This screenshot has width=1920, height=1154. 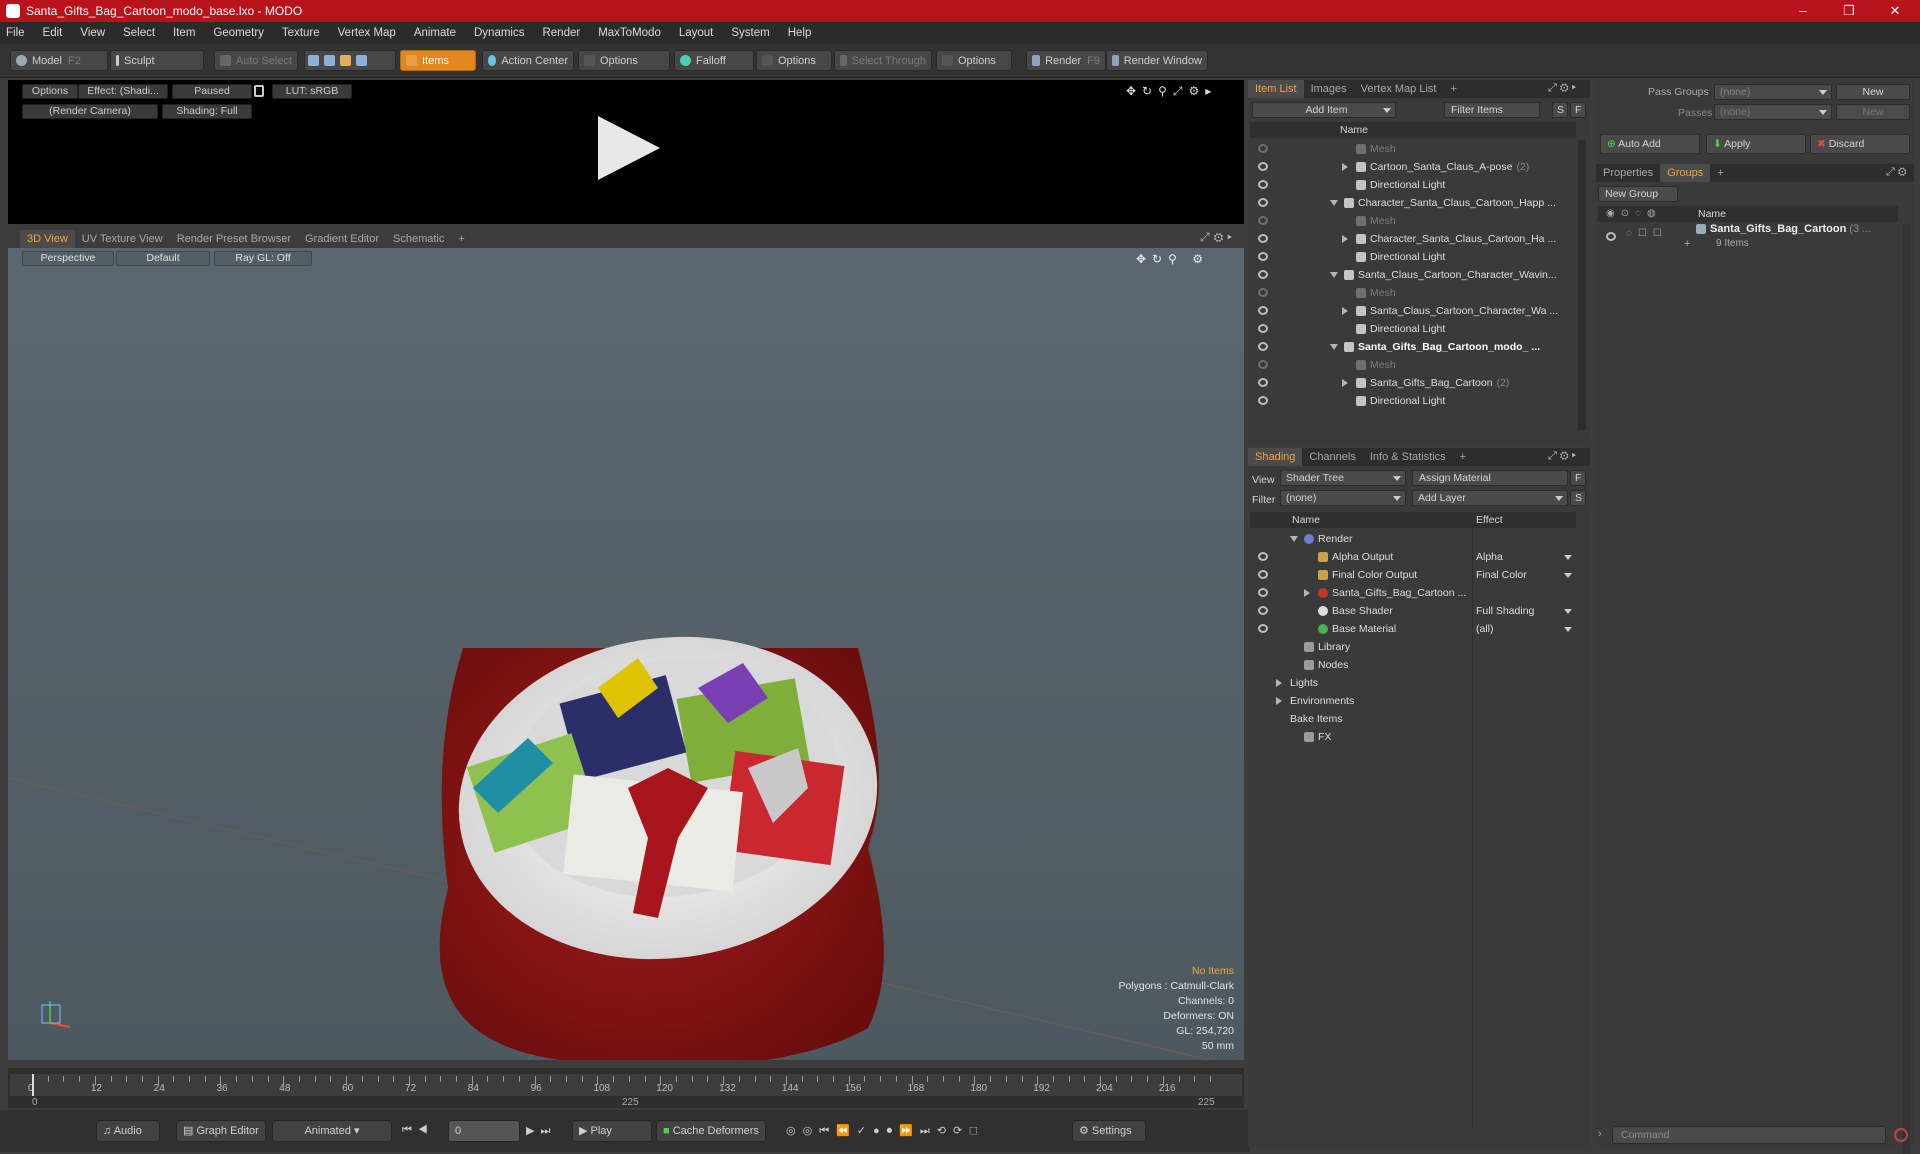 What do you see at coordinates (90, 111) in the screenshot?
I see `render-camera-dropdown: (Render Camera)` at bounding box center [90, 111].